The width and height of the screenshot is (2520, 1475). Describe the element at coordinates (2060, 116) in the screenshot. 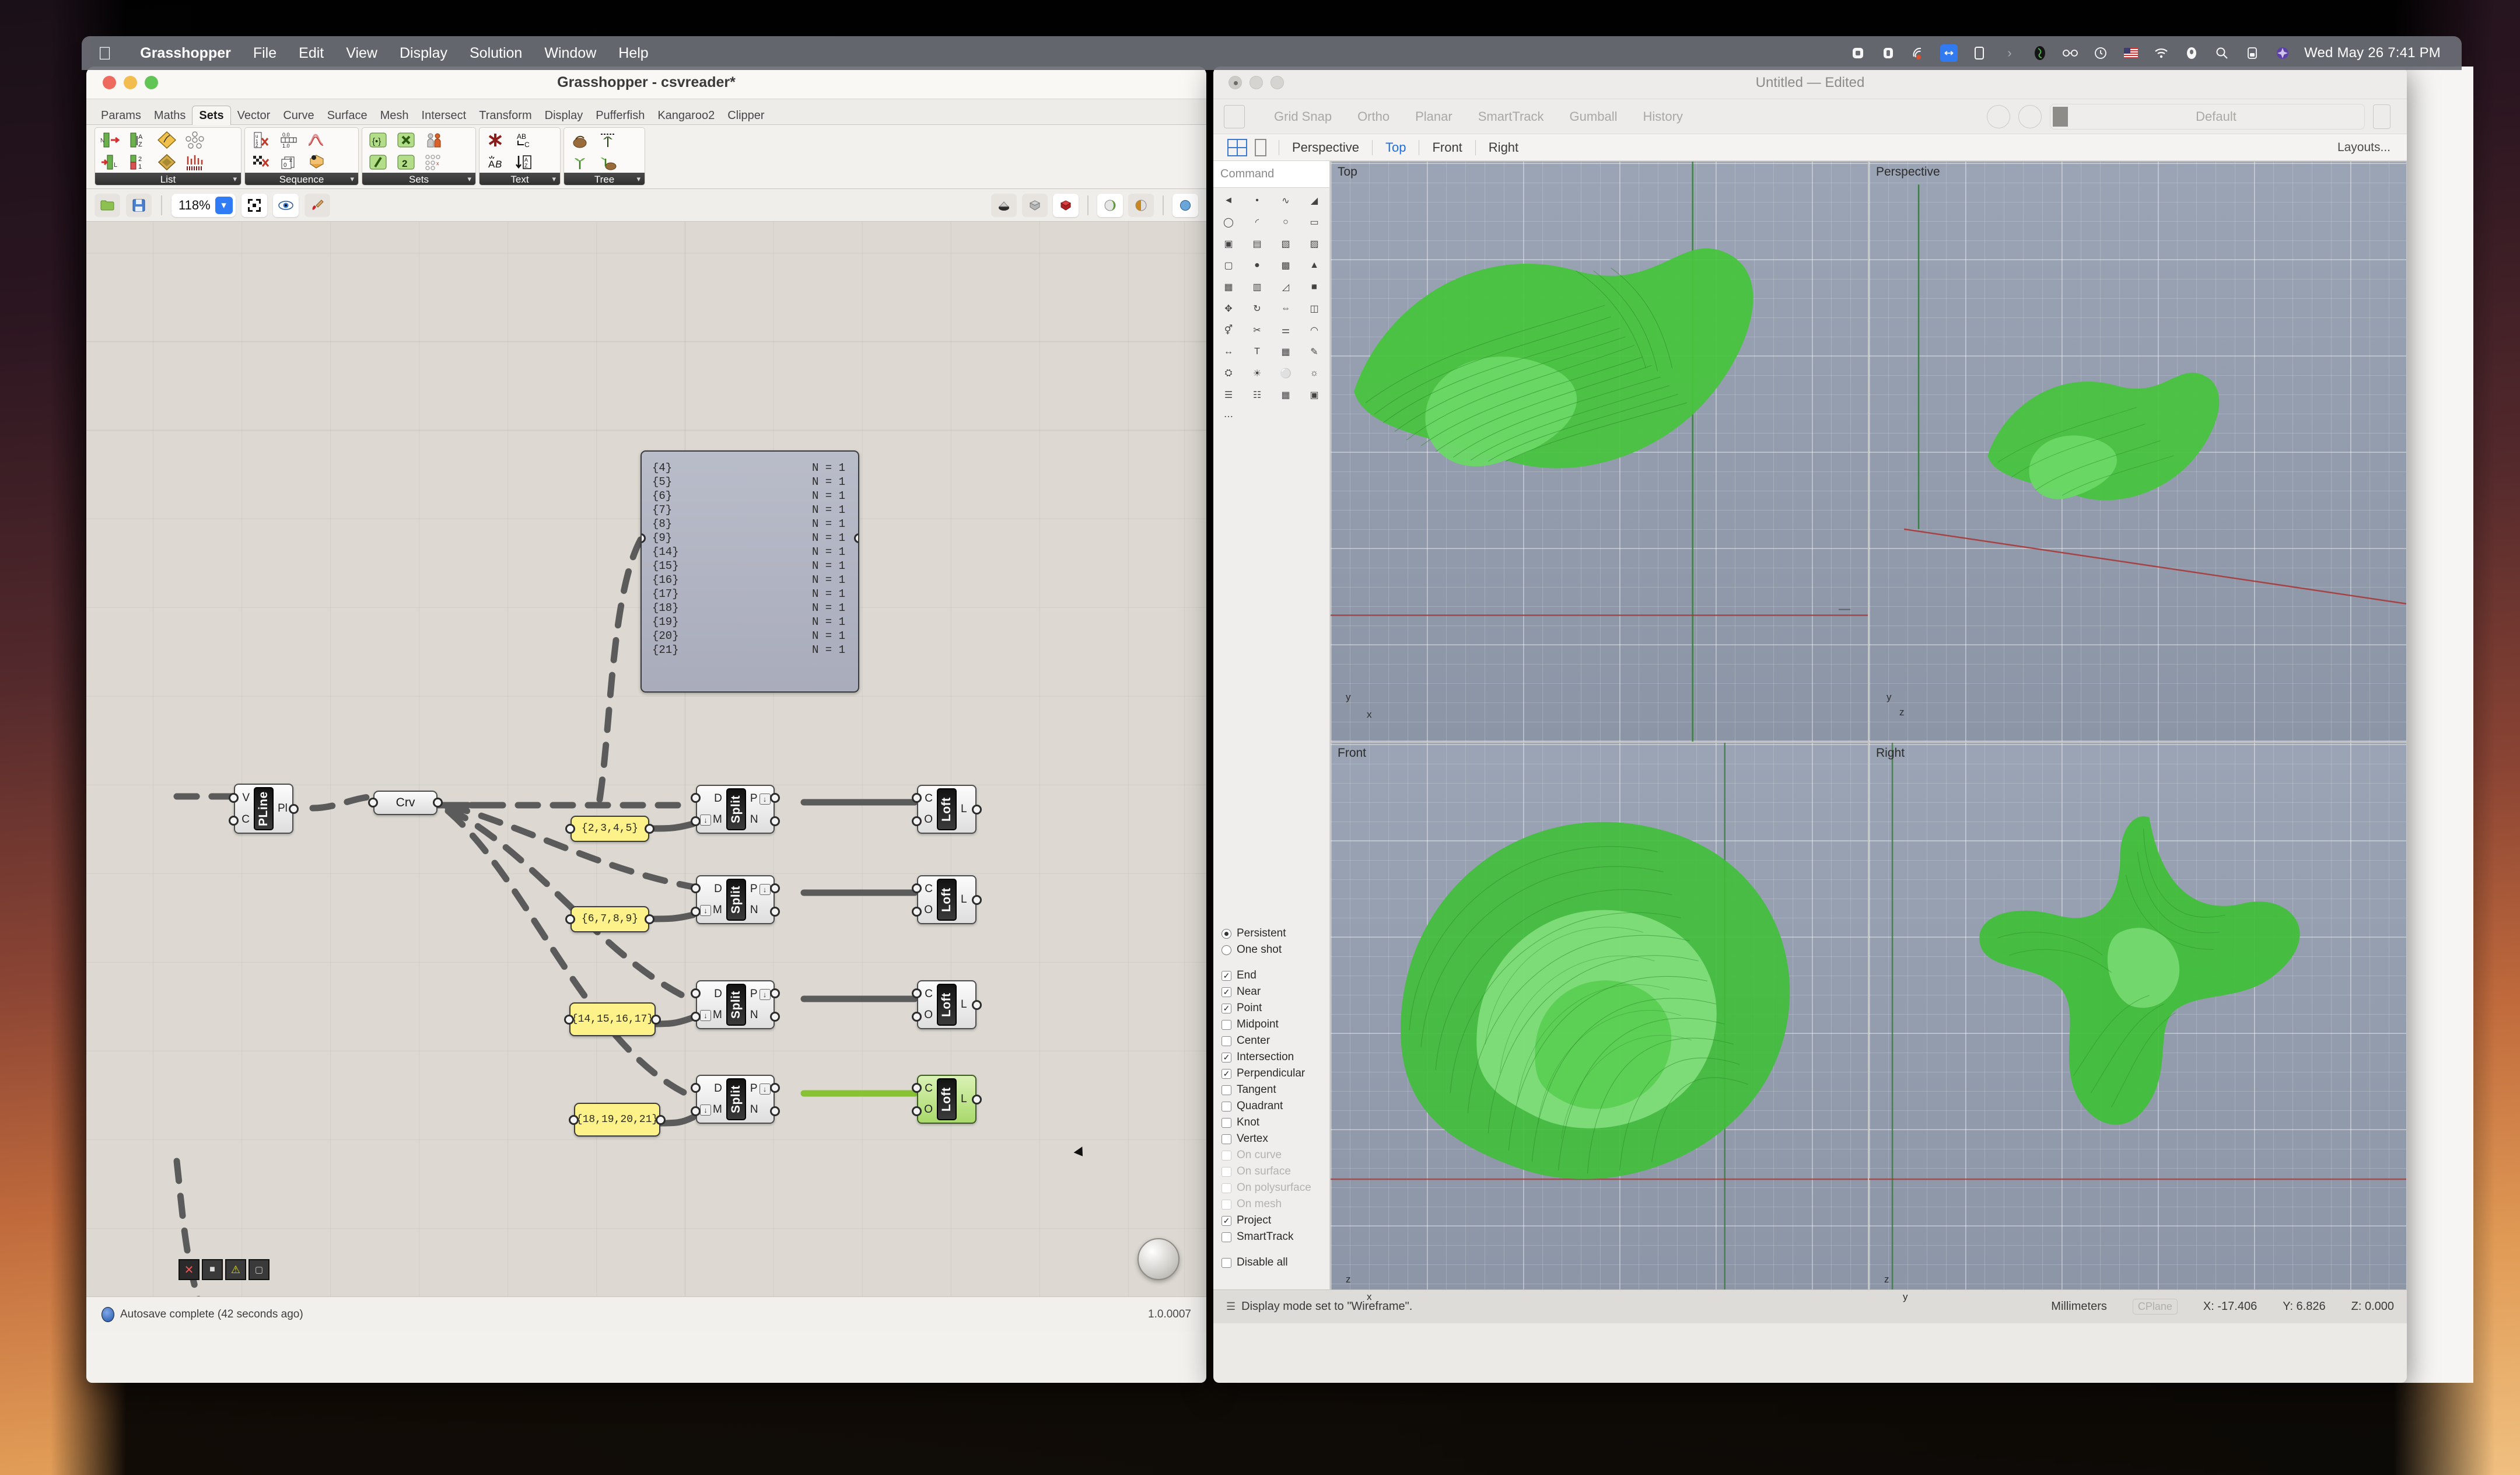

I see `layer-color-swatch` at that location.